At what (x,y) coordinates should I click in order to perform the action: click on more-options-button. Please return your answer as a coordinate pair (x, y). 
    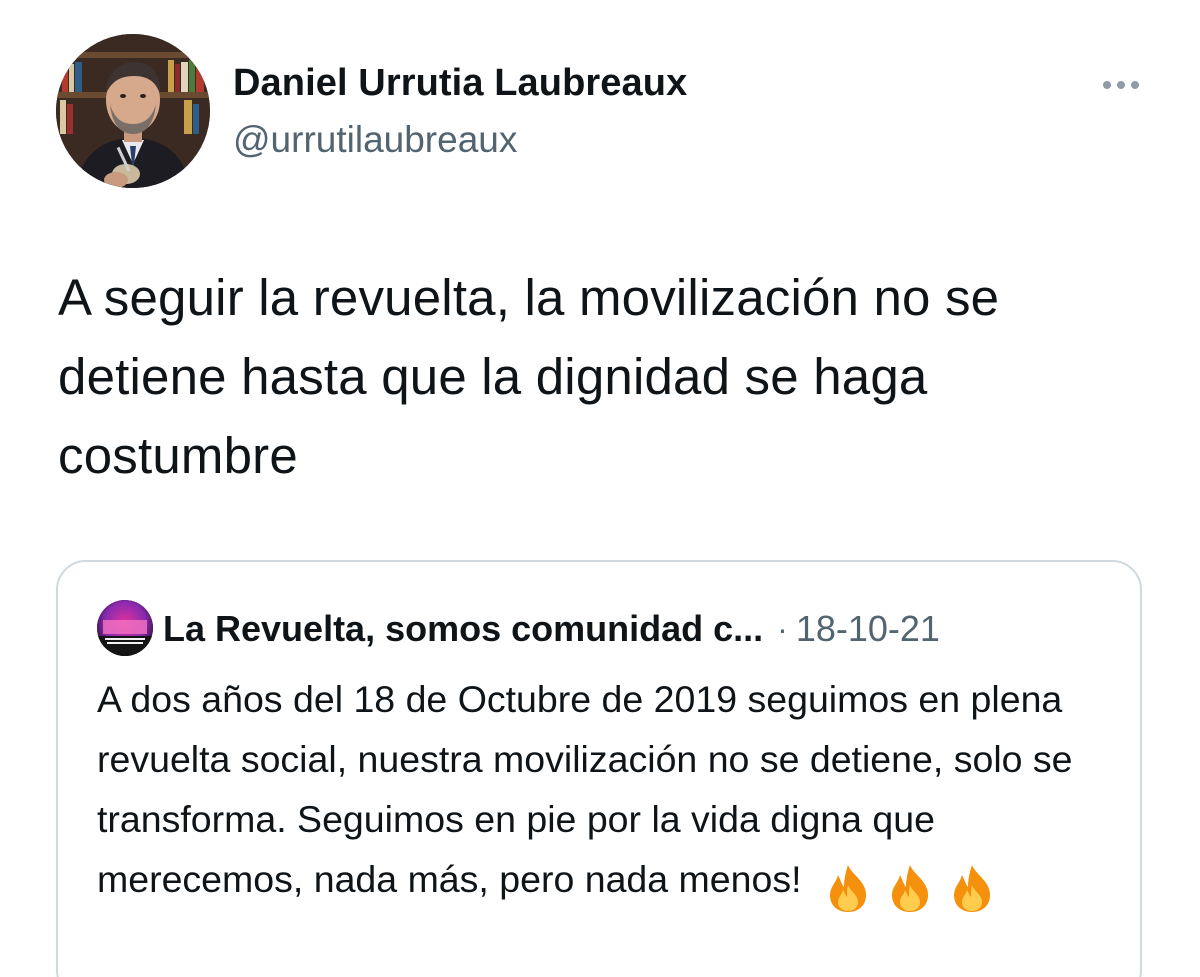
    Looking at the image, I should click on (1121, 85).